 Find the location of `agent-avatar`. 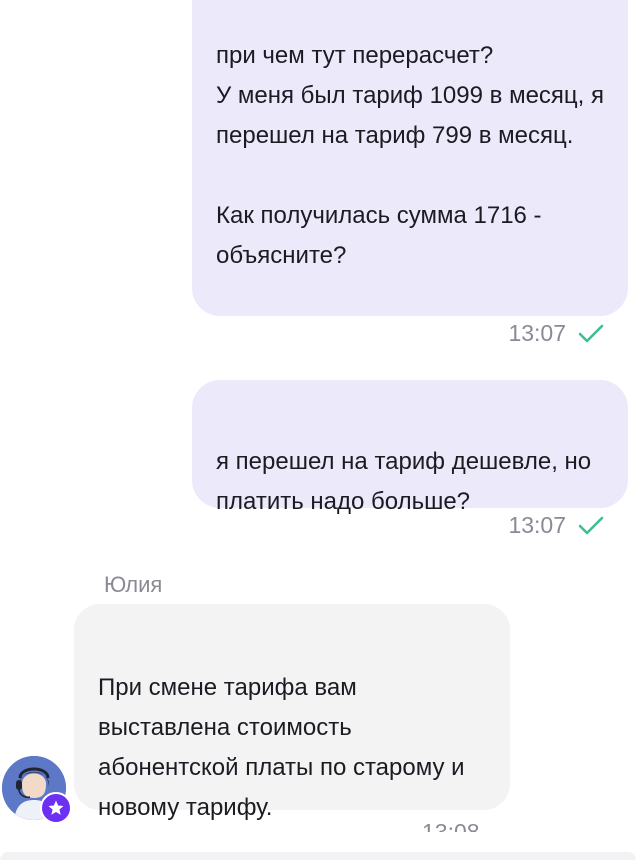

agent-avatar is located at coordinates (38, 792).